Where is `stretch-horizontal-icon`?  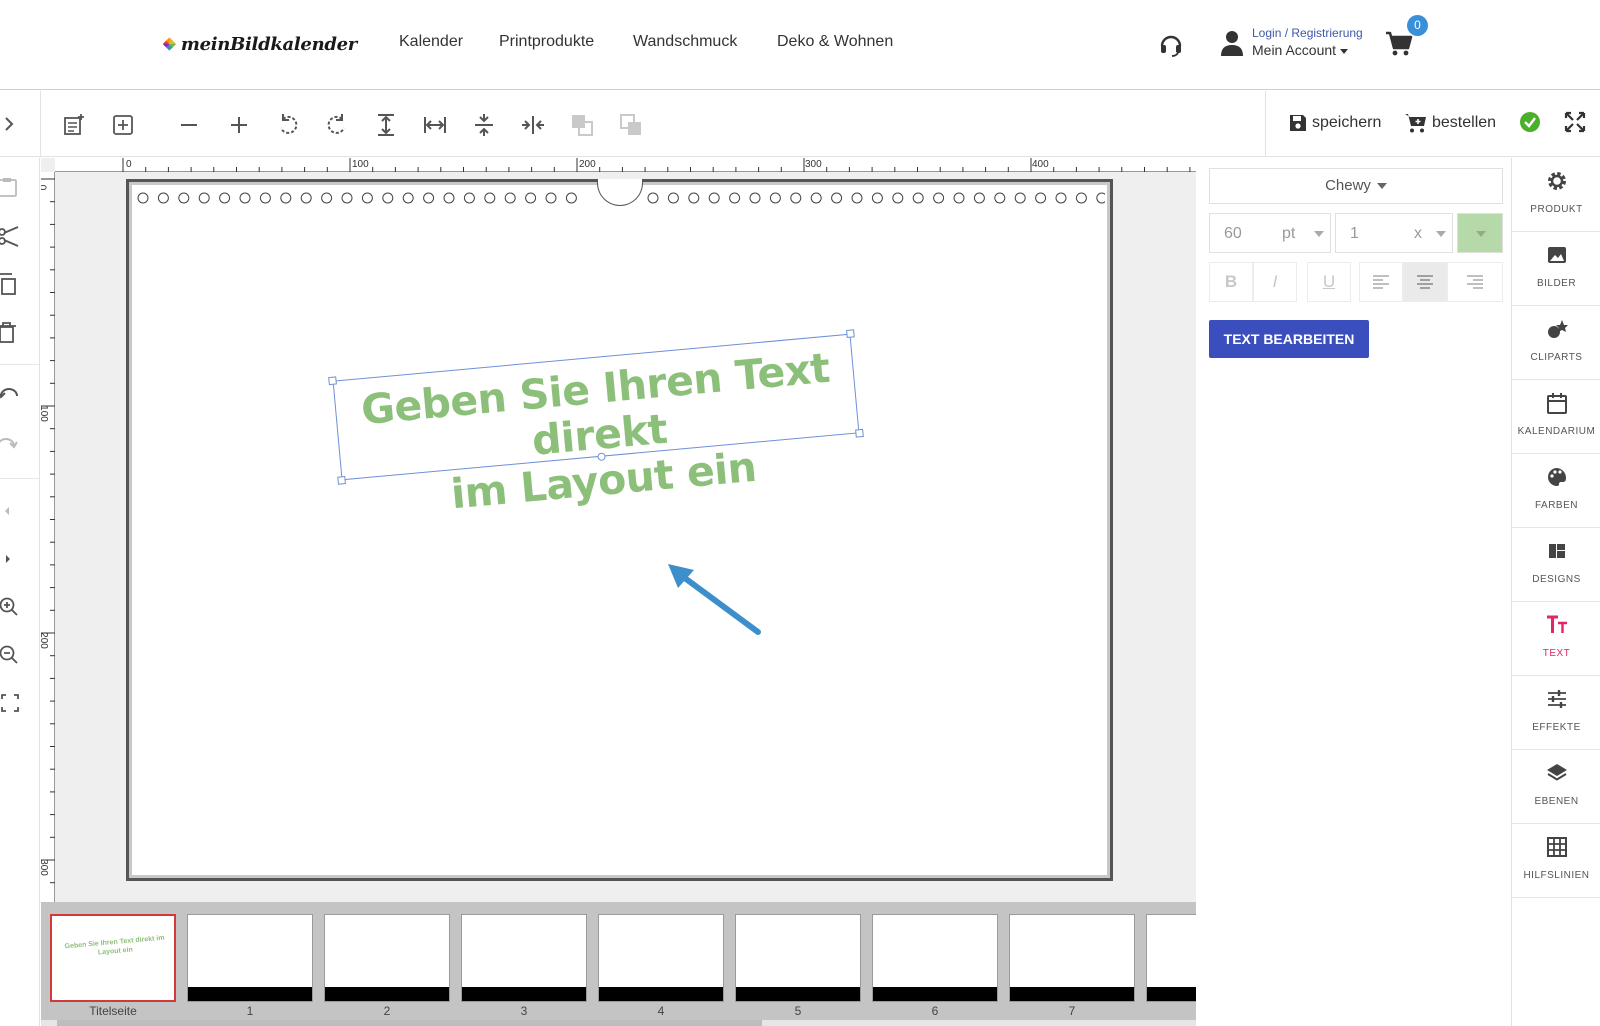 stretch-horizontal-icon is located at coordinates (435, 125).